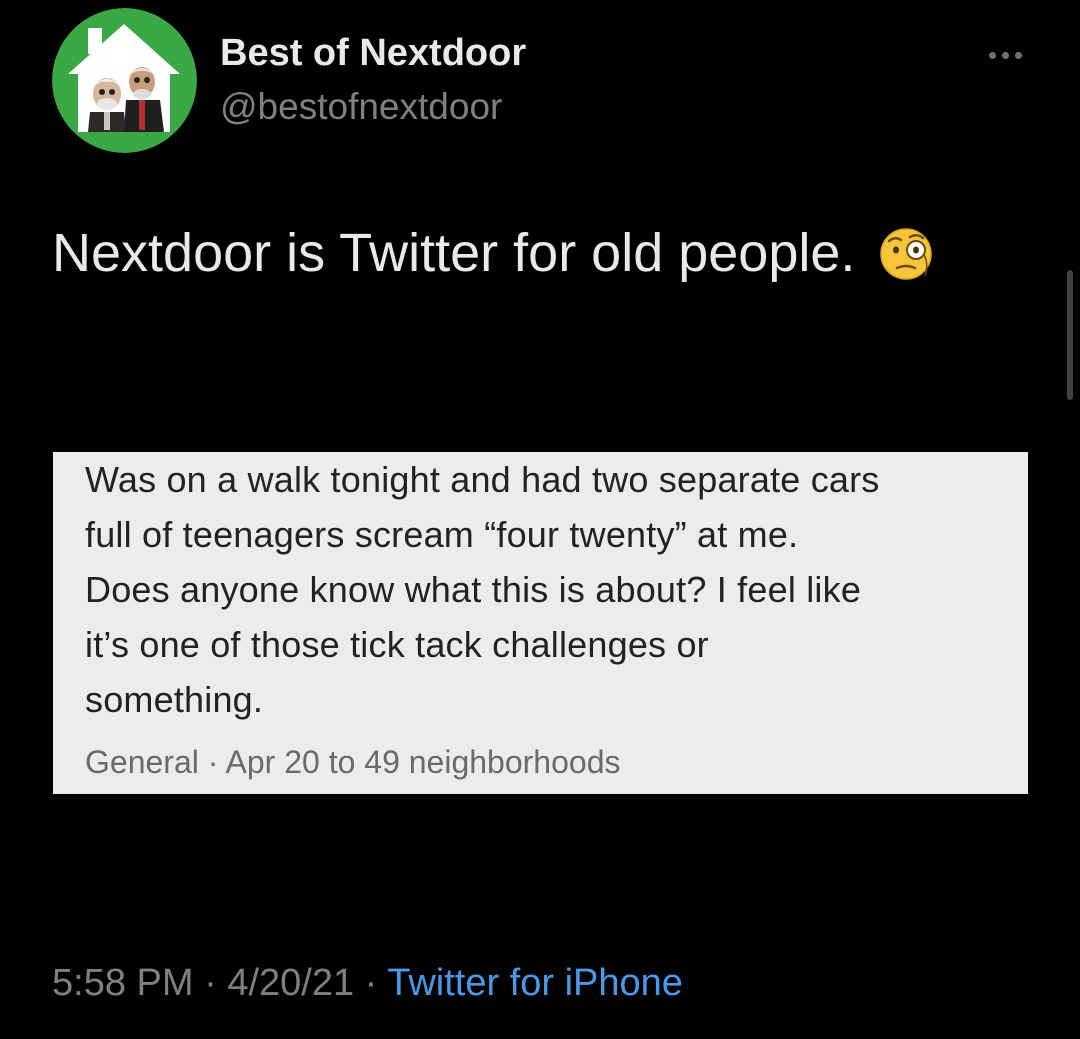 The height and width of the screenshot is (1039, 1080). Describe the element at coordinates (992, 55) in the screenshot. I see `more-dots-icon` at that location.